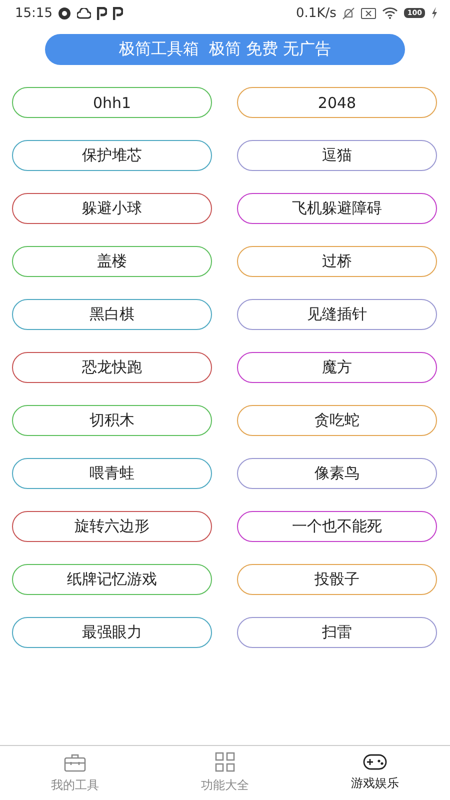 Image resolution: width=450 pixels, height=800 pixels. Describe the element at coordinates (33, 13) in the screenshot. I see `status-time: 15:15` at that location.